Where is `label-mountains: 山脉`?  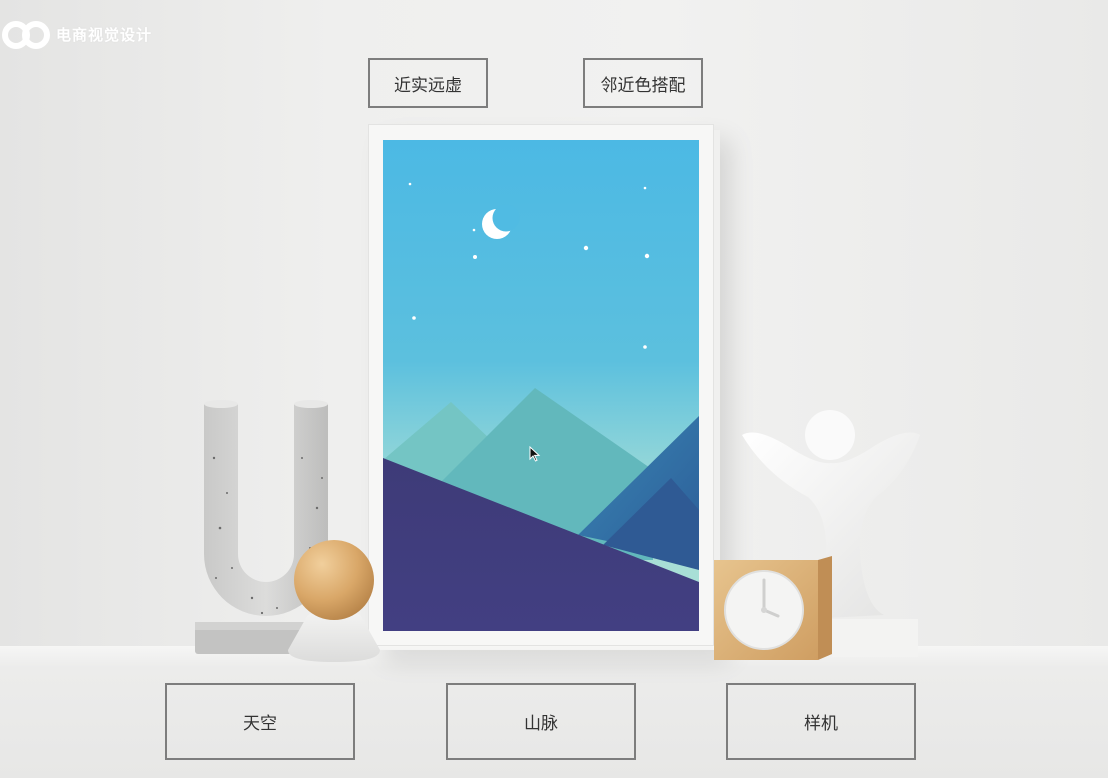 label-mountains: 山脉 is located at coordinates (541, 721).